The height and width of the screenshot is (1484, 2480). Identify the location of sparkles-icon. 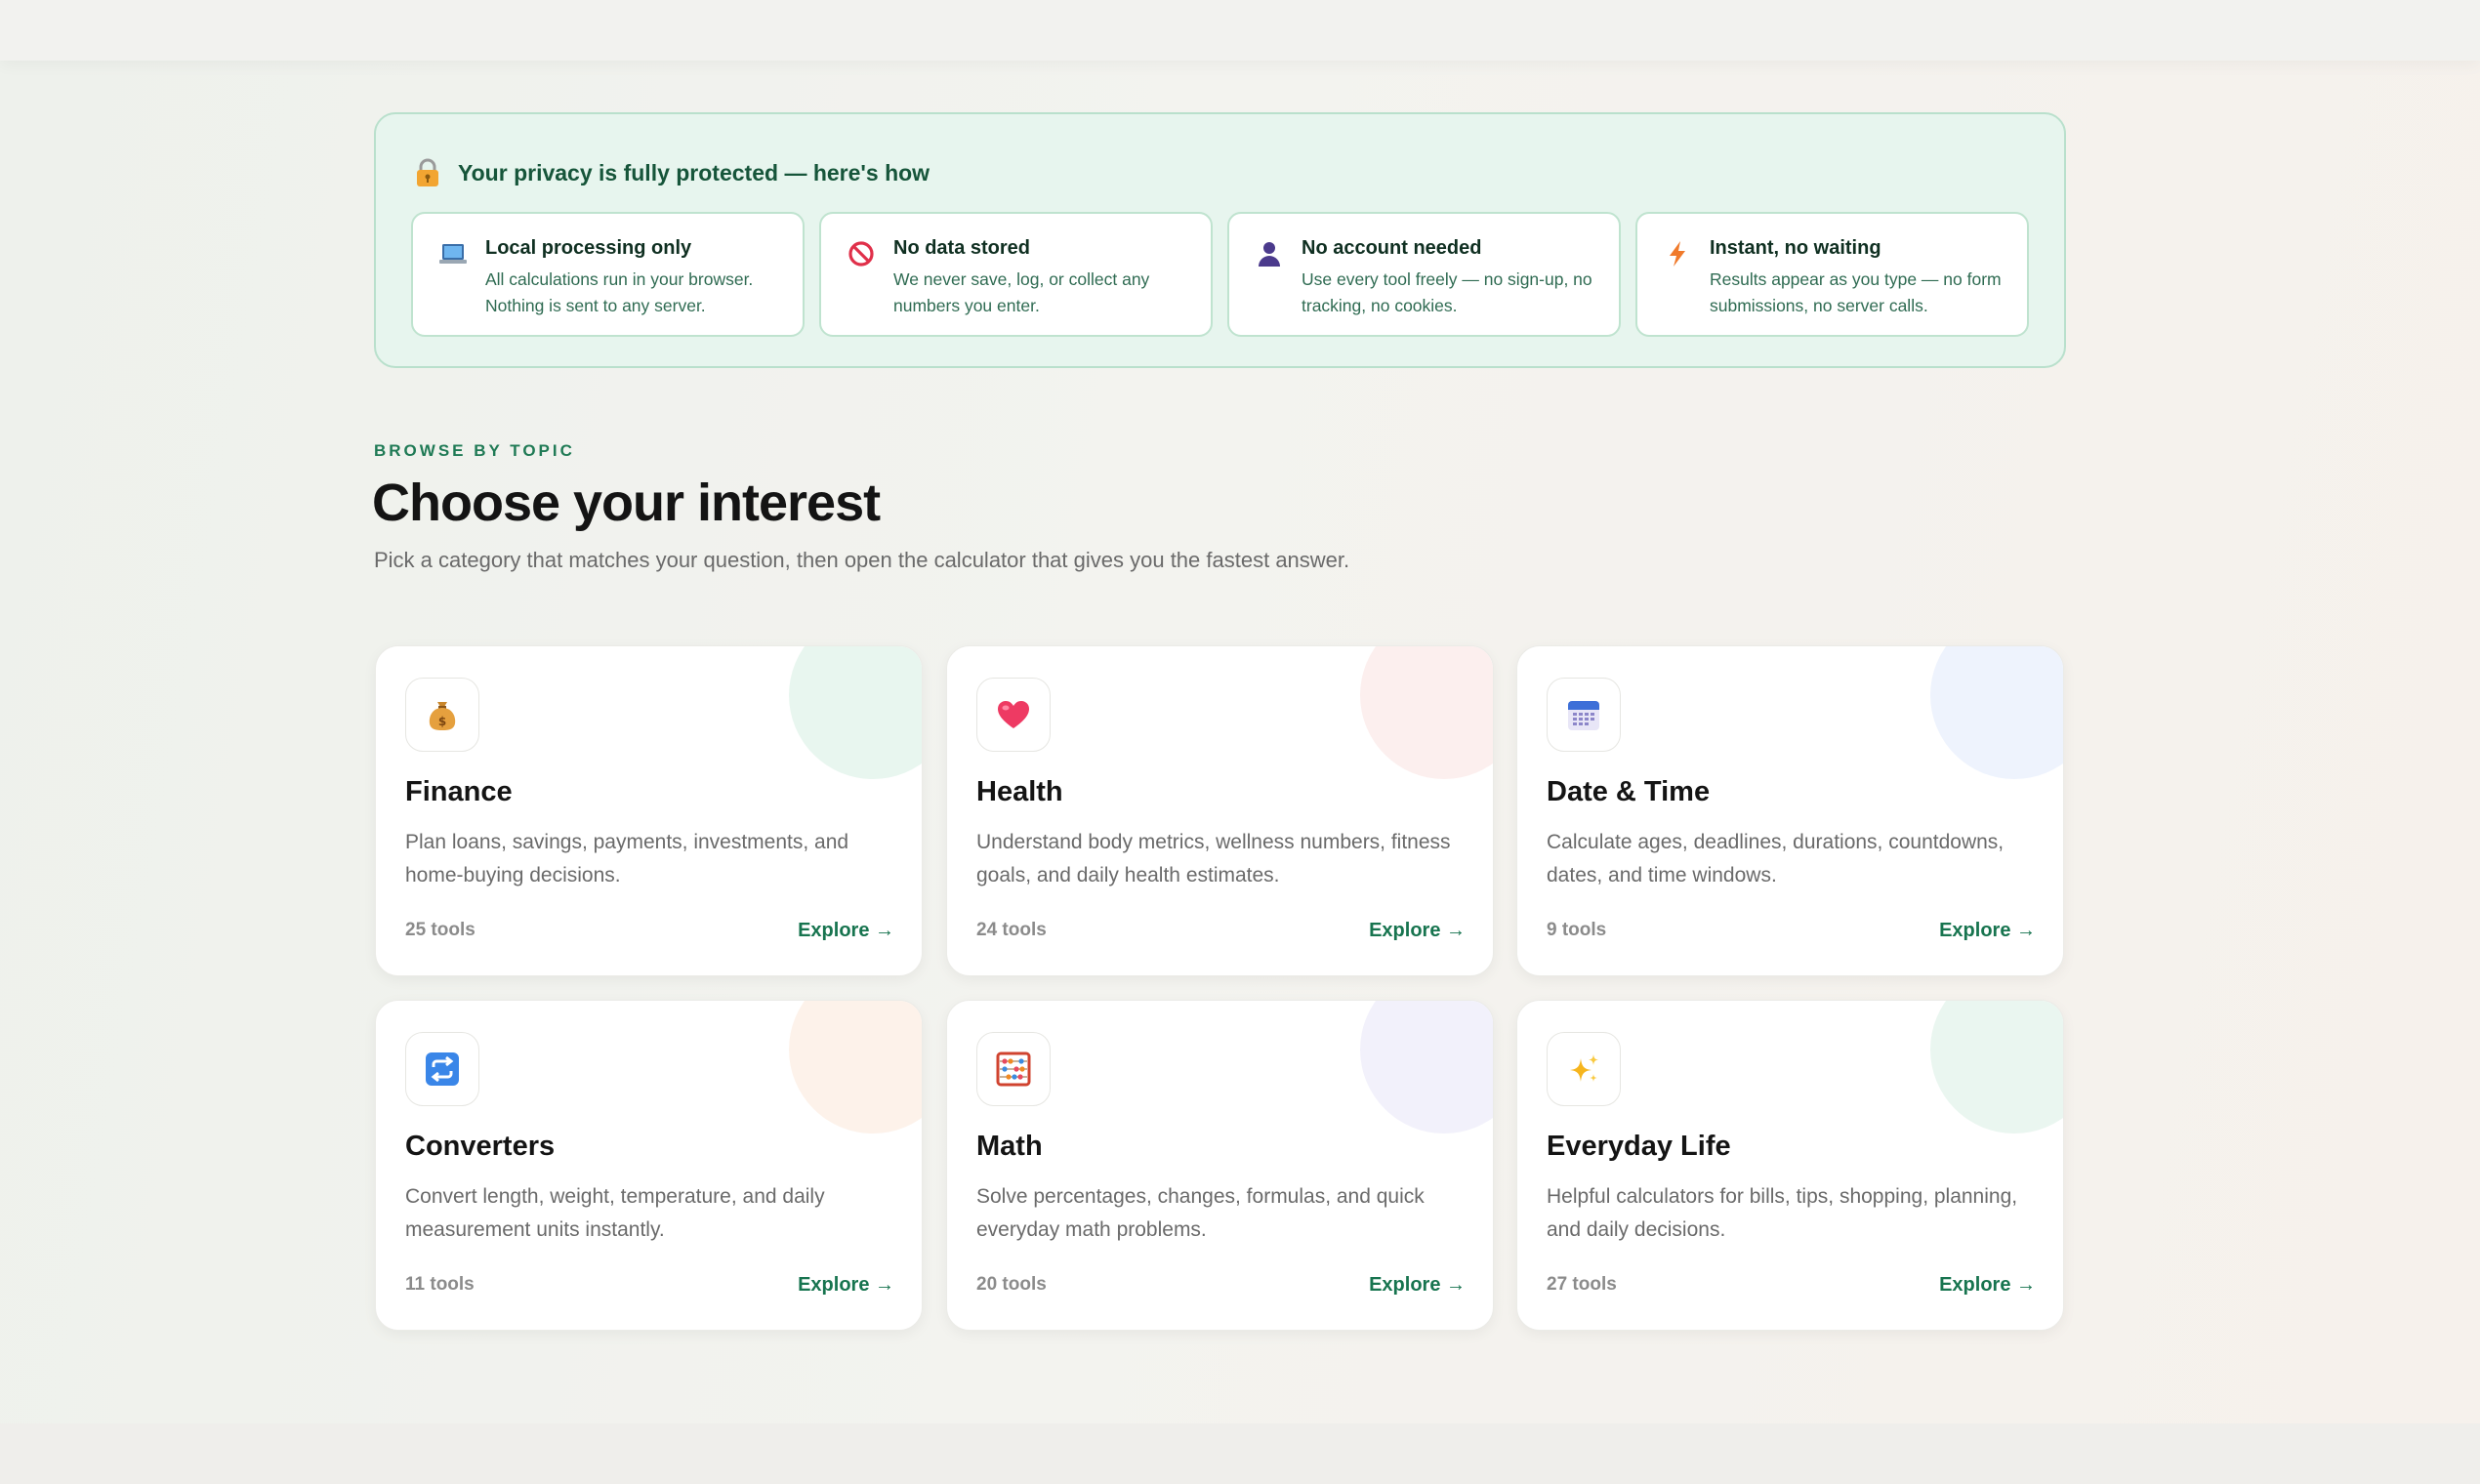
(1584, 1068).